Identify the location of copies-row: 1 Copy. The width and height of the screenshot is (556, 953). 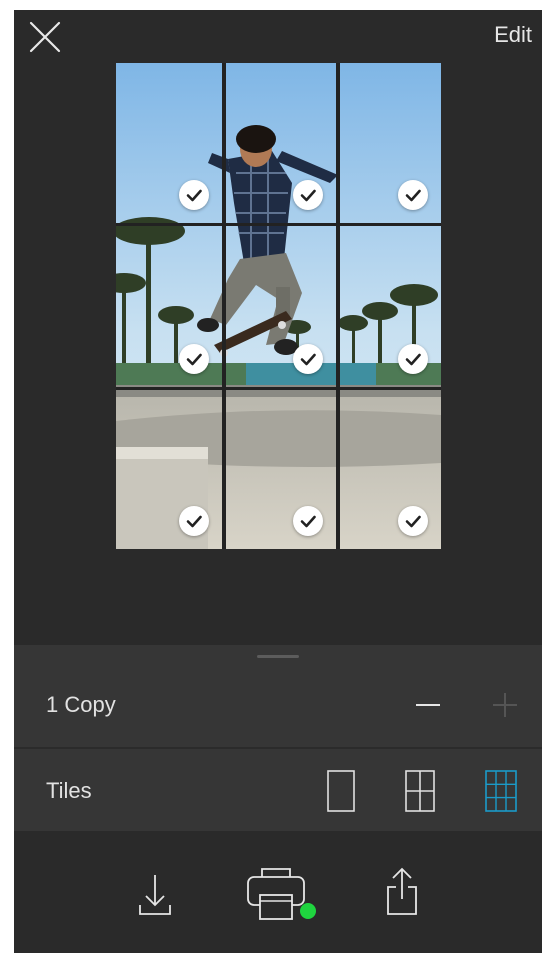
(278, 706).